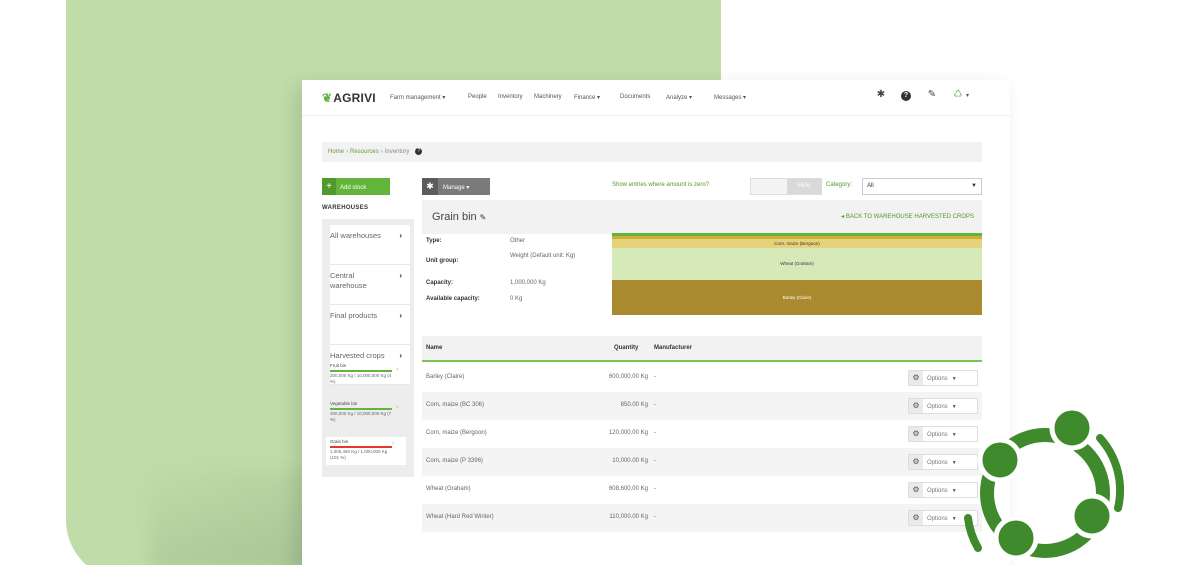  I want to click on show-zero-entries-label: Show entries where amount is zero?, so click(661, 185).